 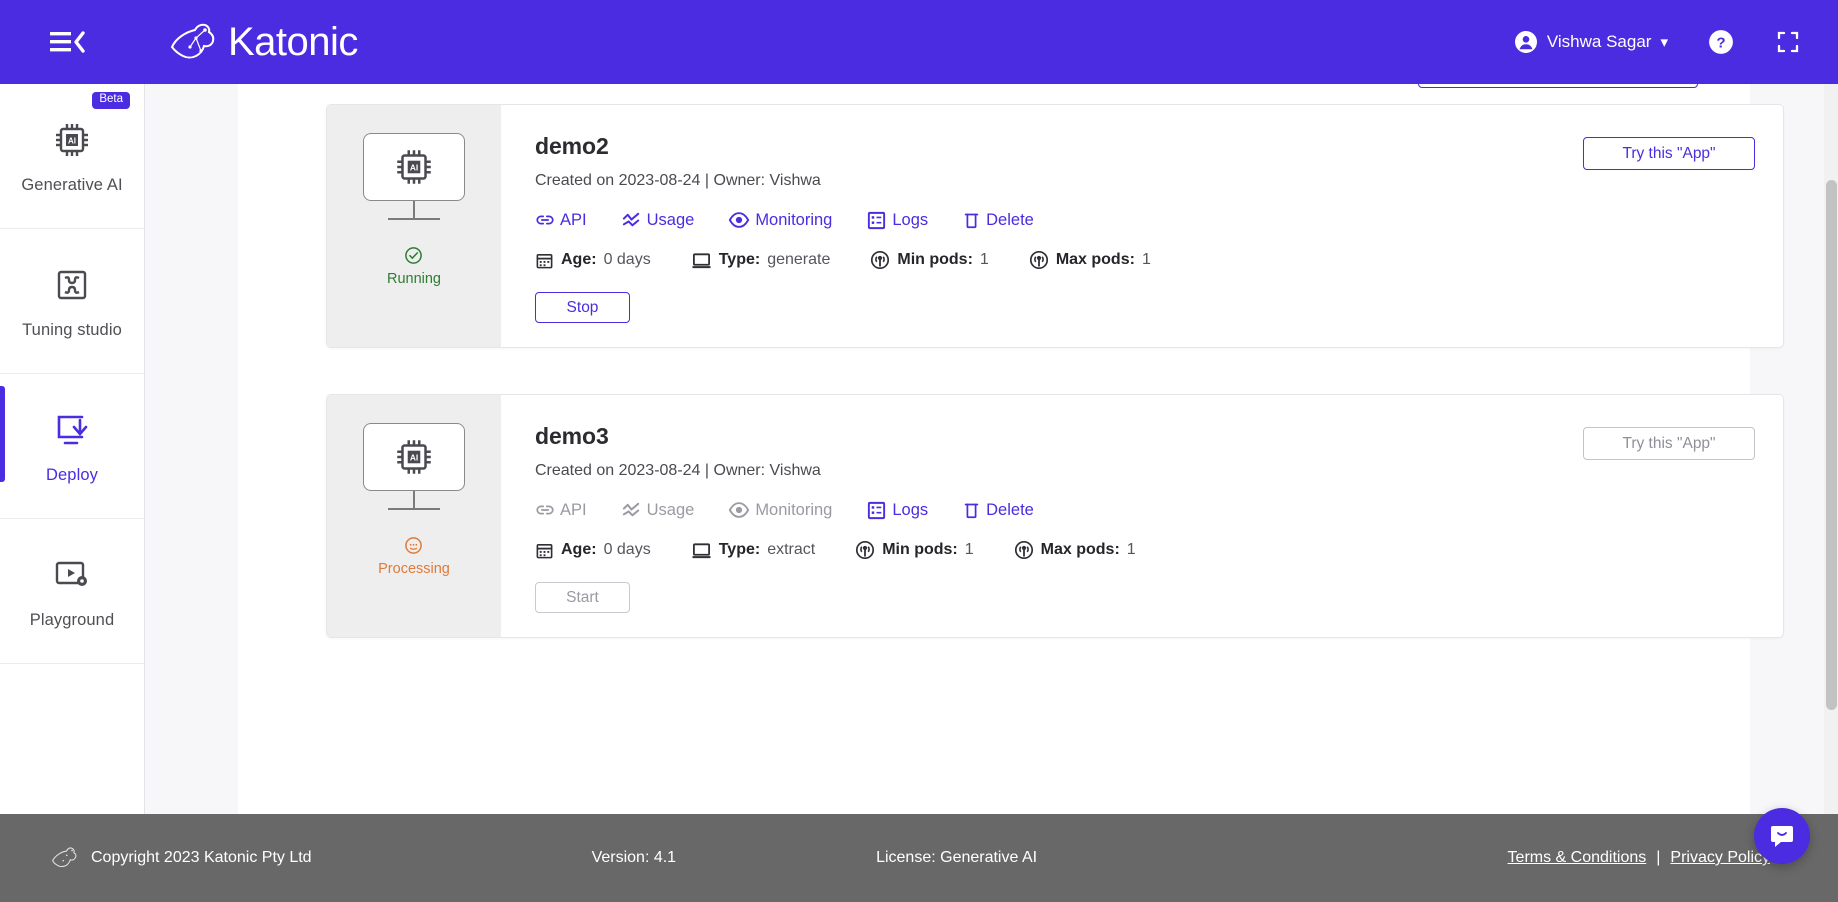 I want to click on page-scrollbar-track, so click(x=1831, y=449).